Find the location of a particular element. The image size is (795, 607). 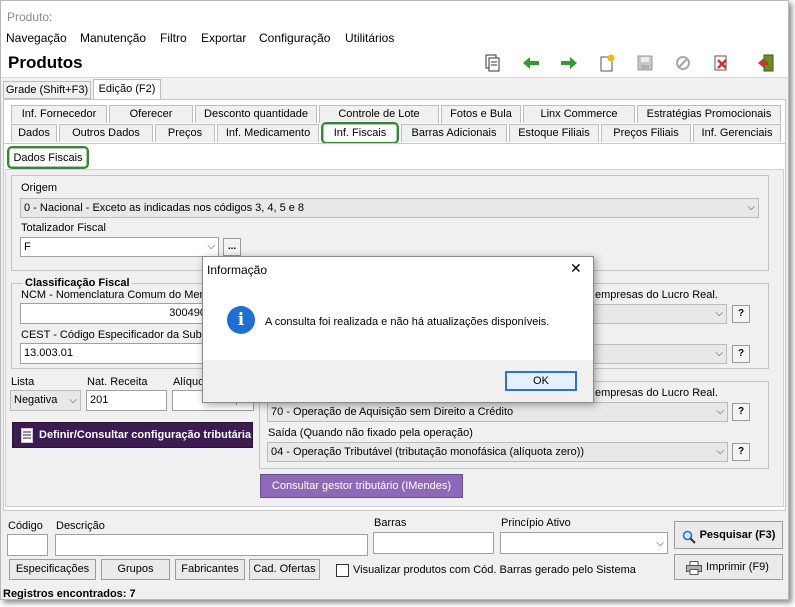

lista-select: Negativa ⌵ is located at coordinates (45, 400).